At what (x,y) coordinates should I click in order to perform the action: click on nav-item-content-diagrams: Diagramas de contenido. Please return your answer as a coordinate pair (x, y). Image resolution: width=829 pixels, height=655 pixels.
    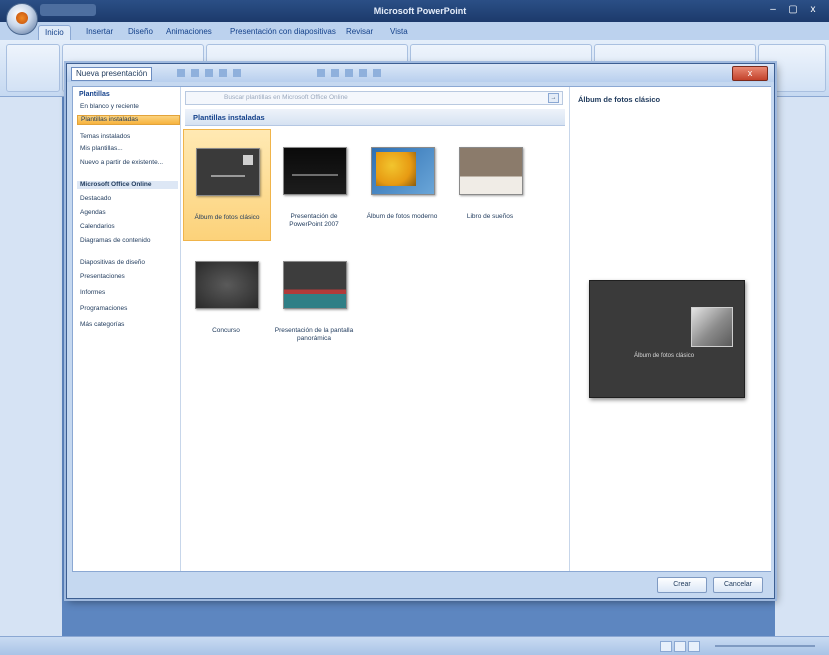
    Looking at the image, I should click on (127, 241).